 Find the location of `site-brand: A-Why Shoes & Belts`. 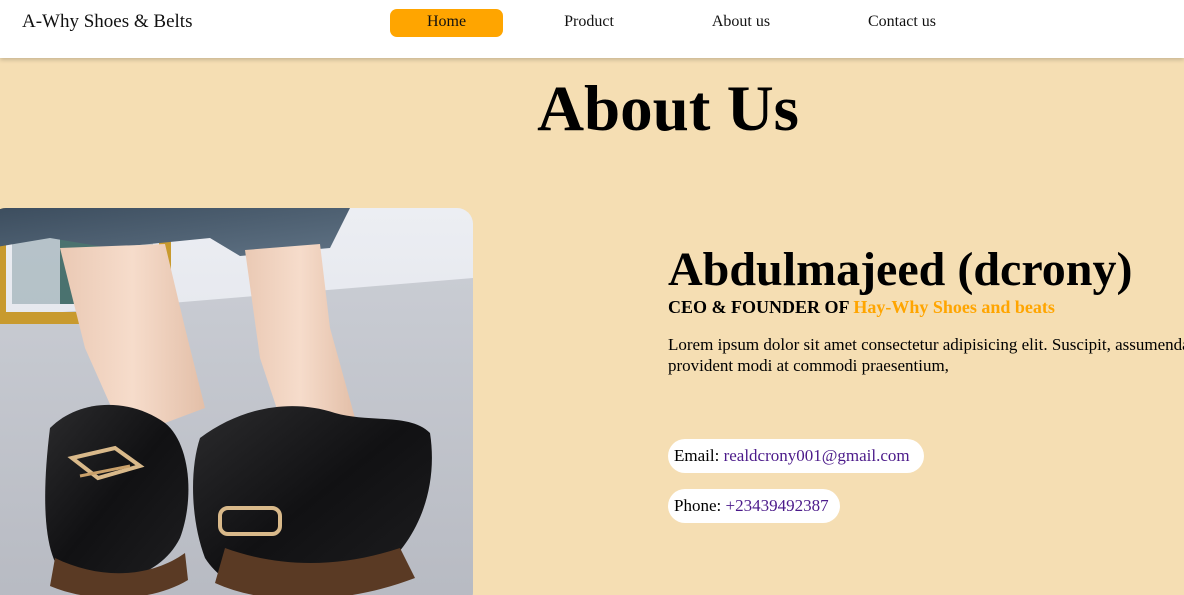

site-brand: A-Why Shoes & Belts is located at coordinates (107, 22).